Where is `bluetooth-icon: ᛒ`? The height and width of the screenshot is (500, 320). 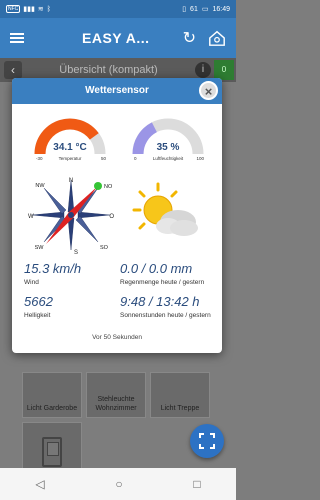 bluetooth-icon: ᛒ is located at coordinates (48, 9).